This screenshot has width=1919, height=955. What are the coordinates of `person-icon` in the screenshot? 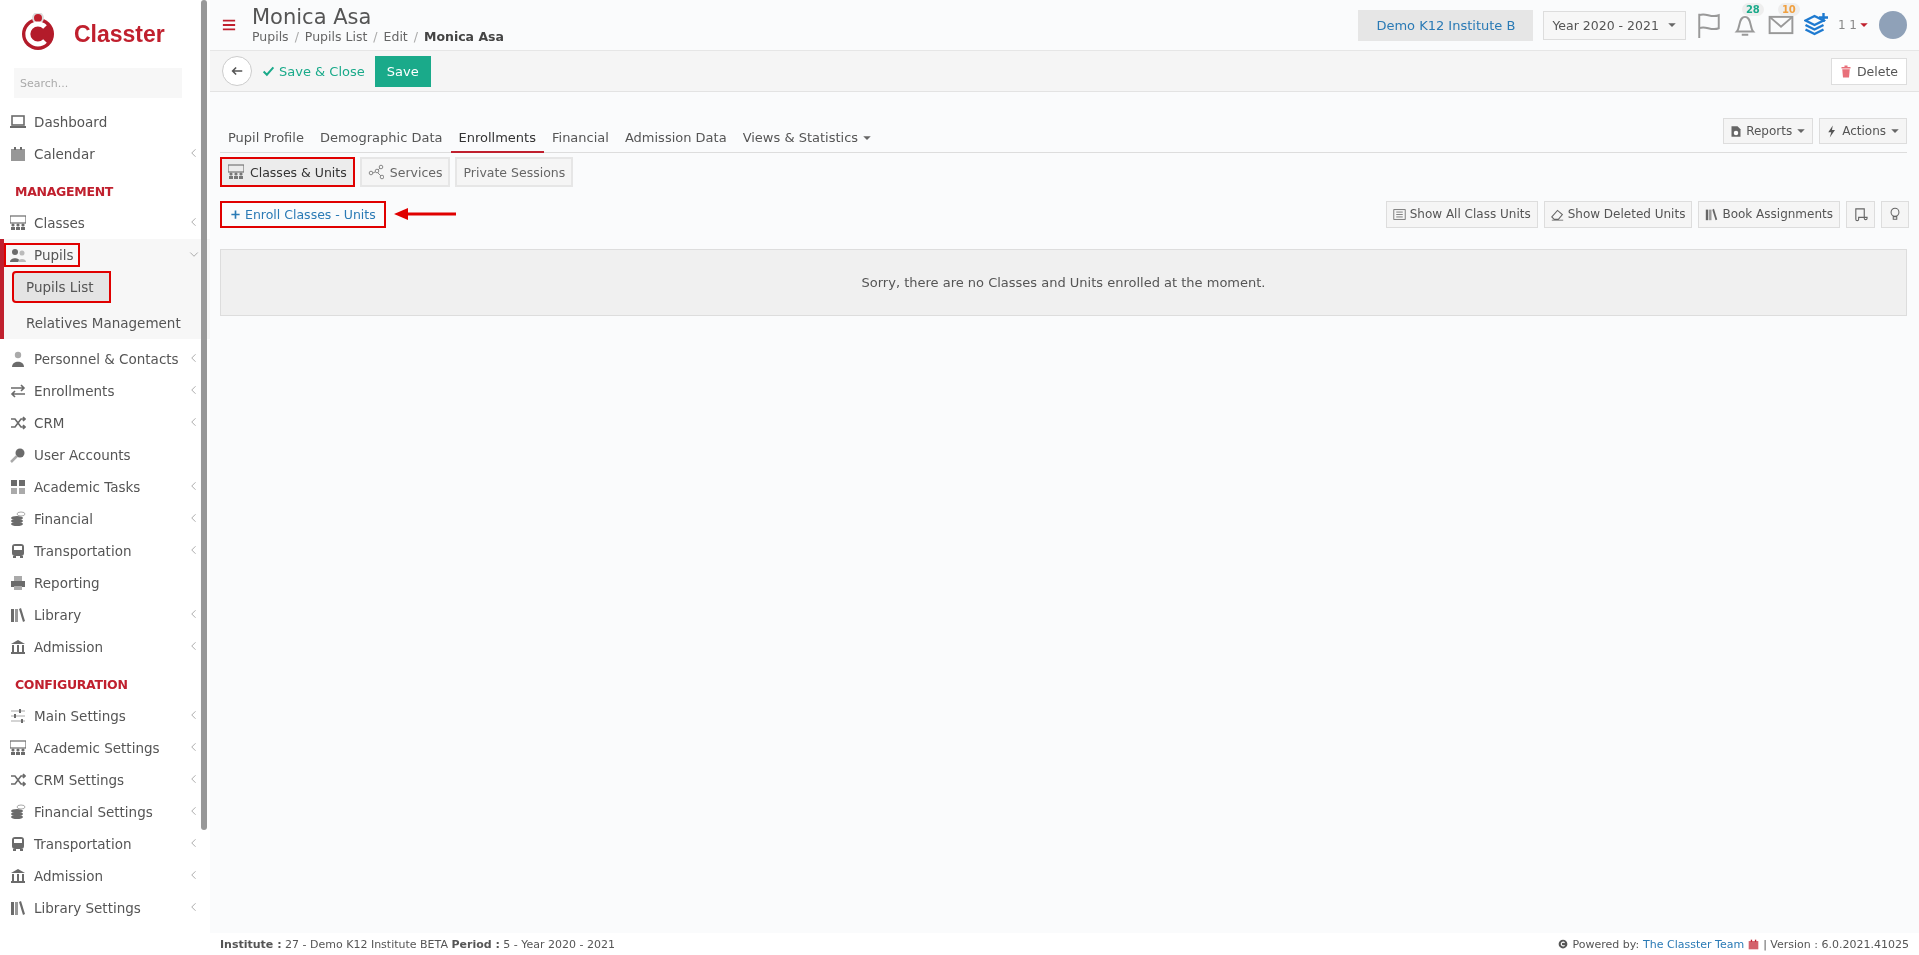 It's located at (18, 359).